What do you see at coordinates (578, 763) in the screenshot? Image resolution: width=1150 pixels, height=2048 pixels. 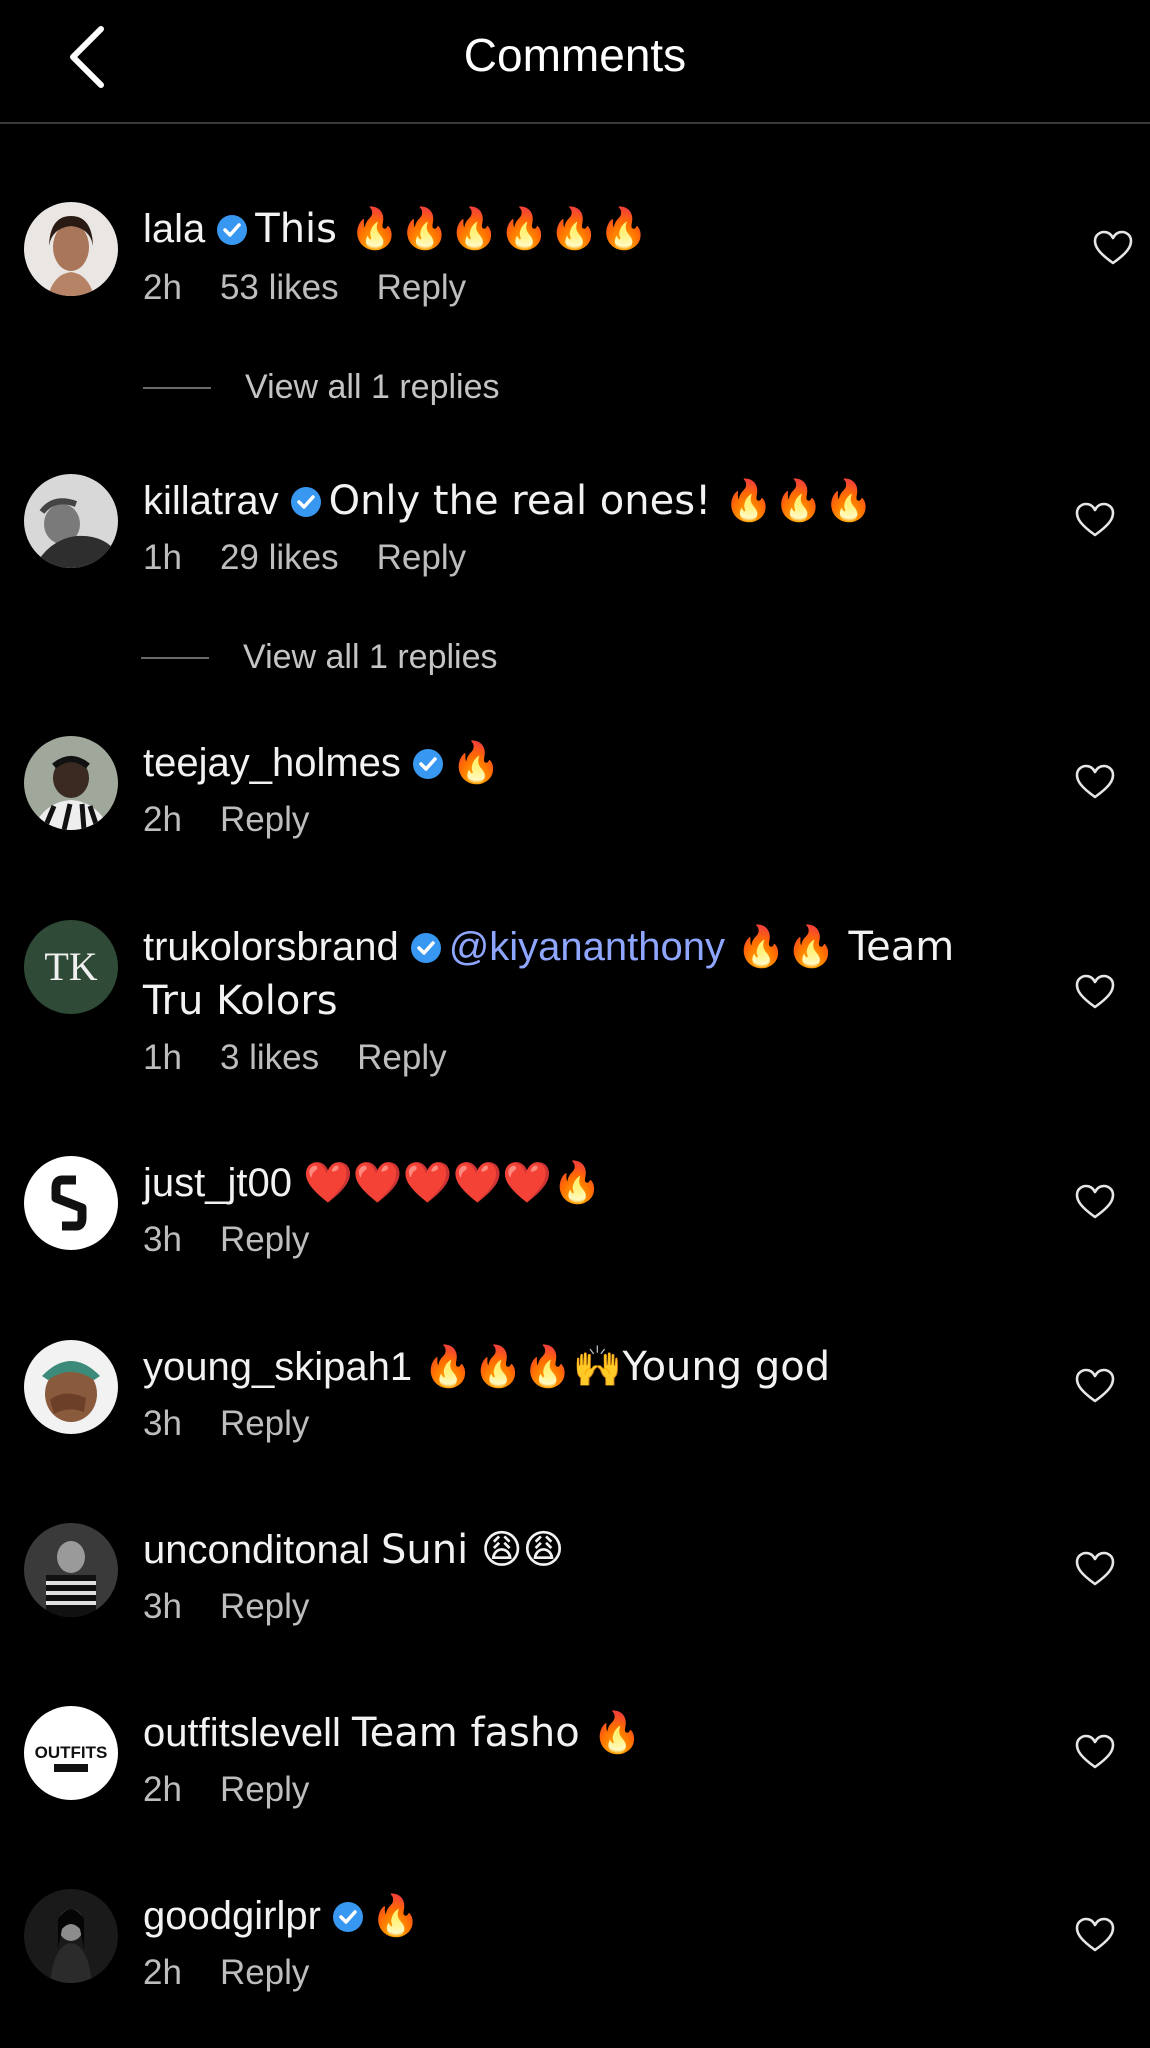 I see `comment-text-line: teejay_holmes 🔥` at bounding box center [578, 763].